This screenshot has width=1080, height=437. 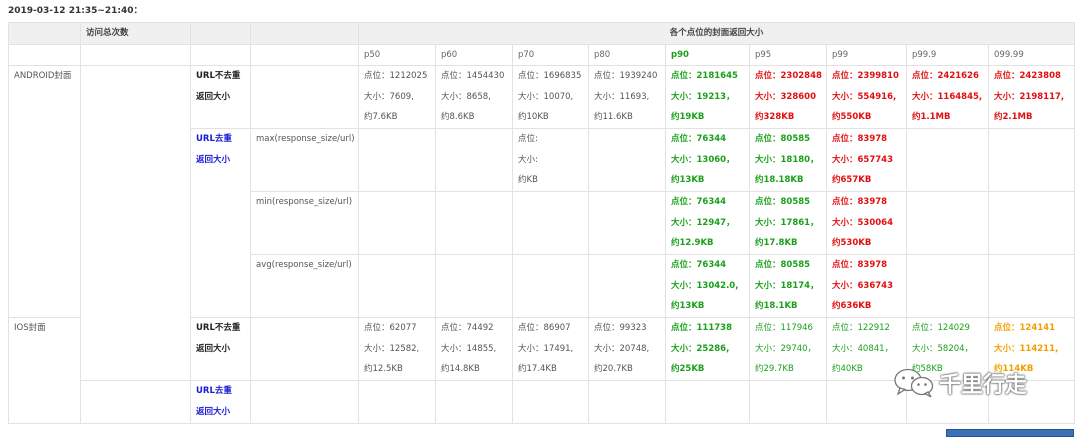 What do you see at coordinates (550, 160) in the screenshot?
I see `value-cell: 点位: 大小: 约KB` at bounding box center [550, 160].